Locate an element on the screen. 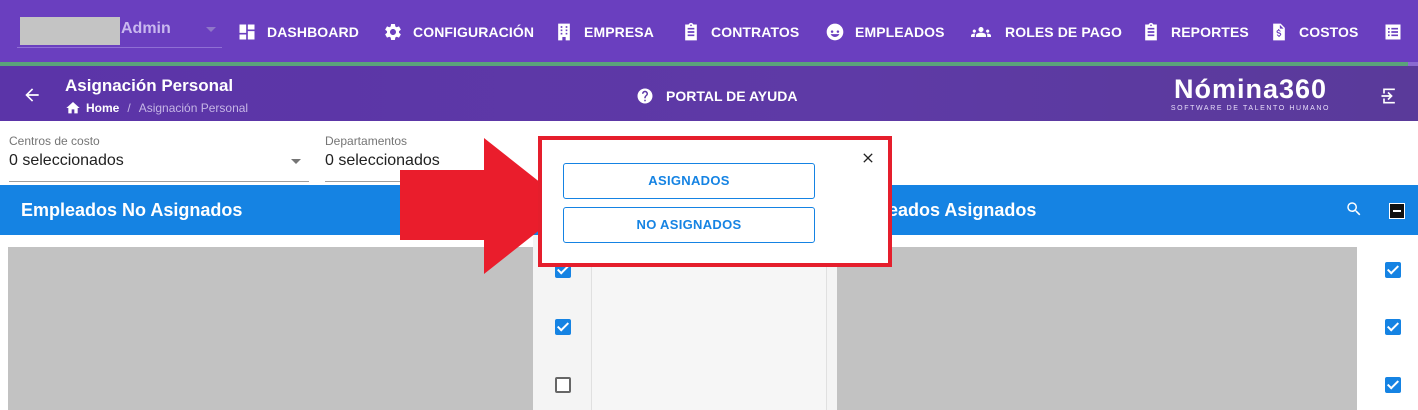 The image size is (1418, 410). help-icon is located at coordinates (645, 96).